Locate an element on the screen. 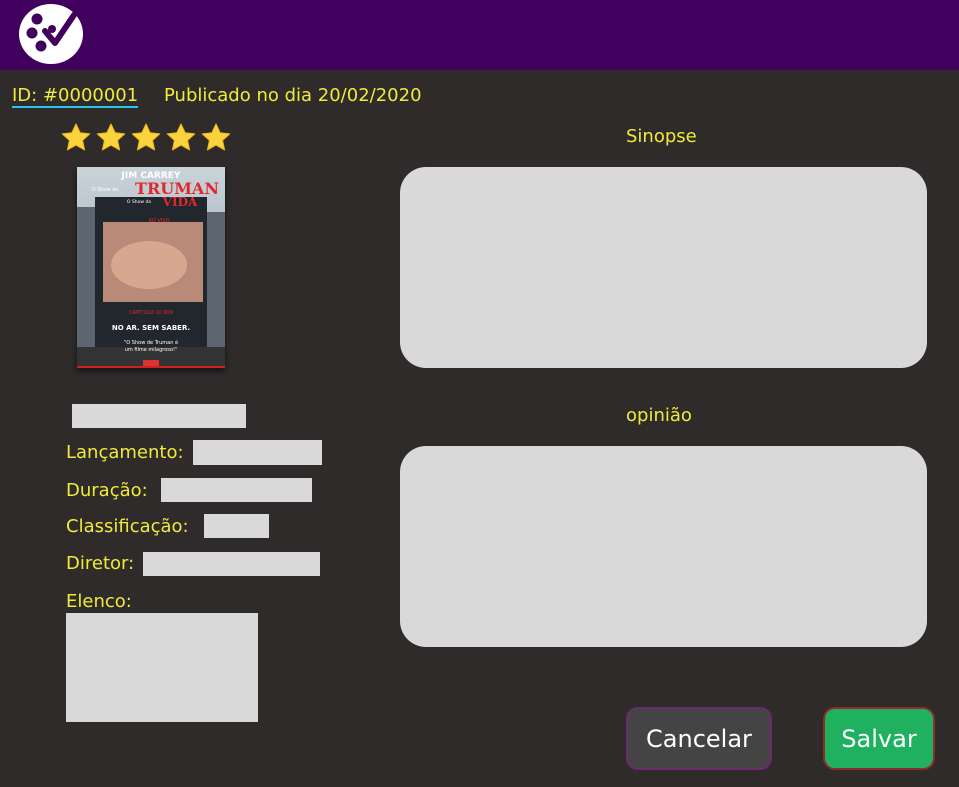 This screenshot has height=787, width=959. top-bar is located at coordinates (479, 35).